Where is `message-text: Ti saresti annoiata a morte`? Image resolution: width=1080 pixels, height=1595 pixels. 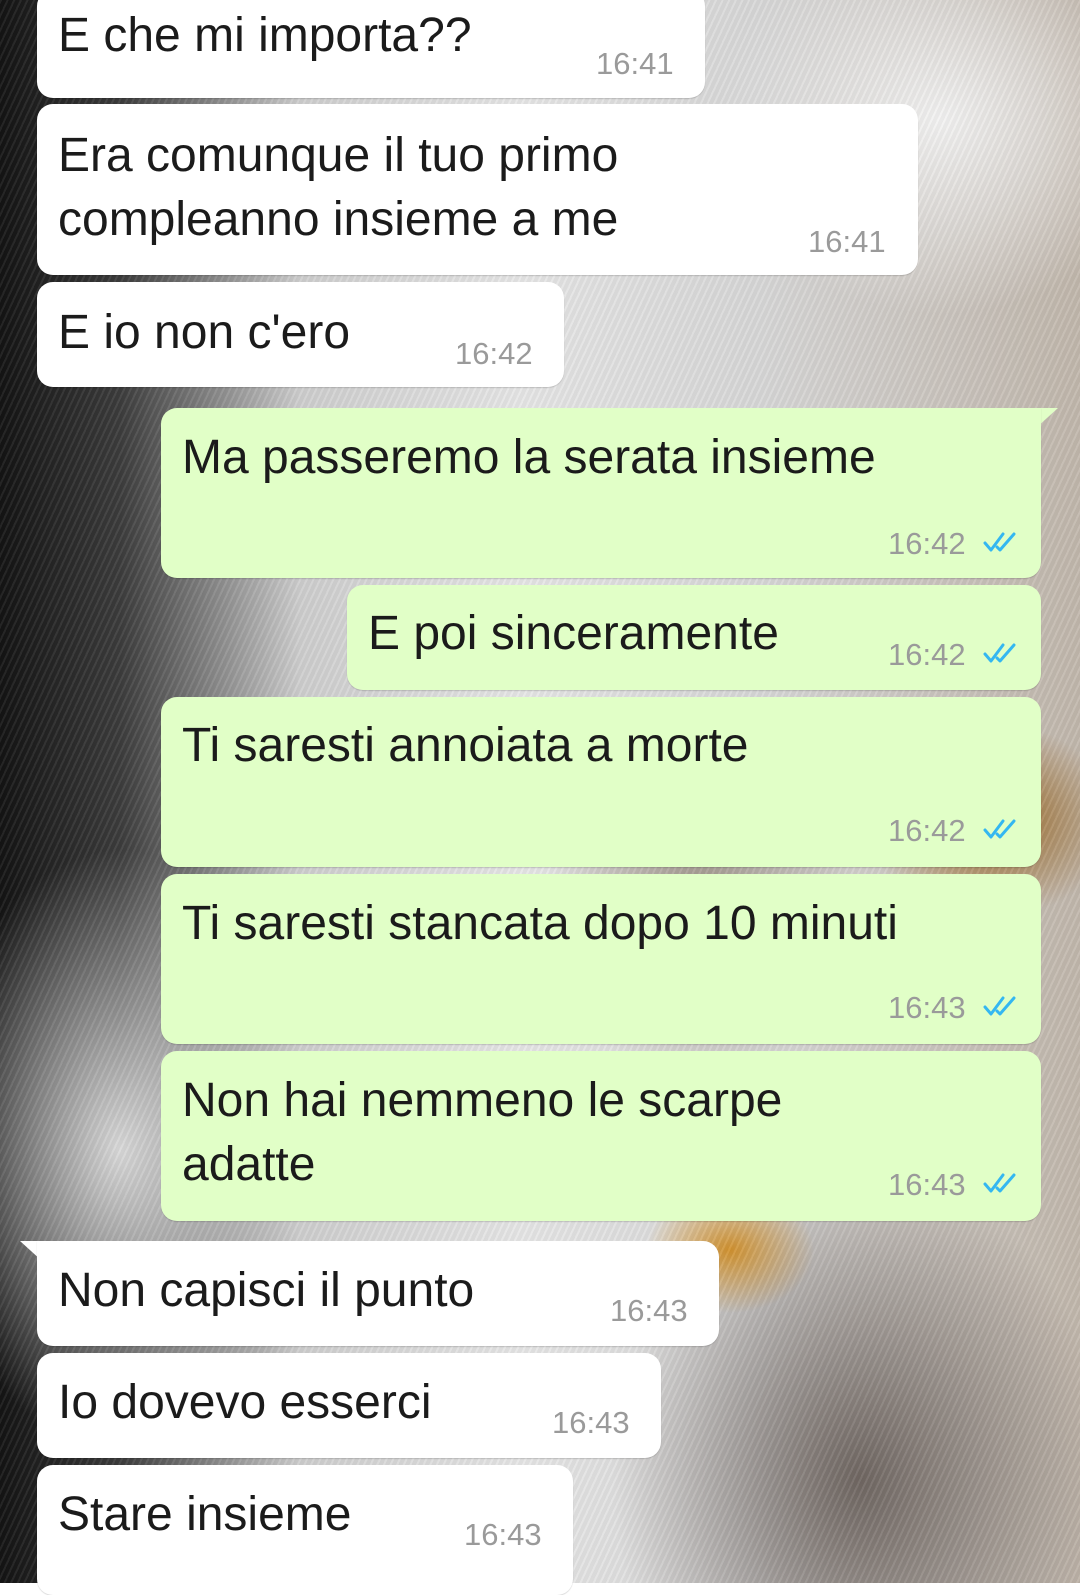
message-text: Ti saresti annoiata a morte is located at coordinates (465, 745).